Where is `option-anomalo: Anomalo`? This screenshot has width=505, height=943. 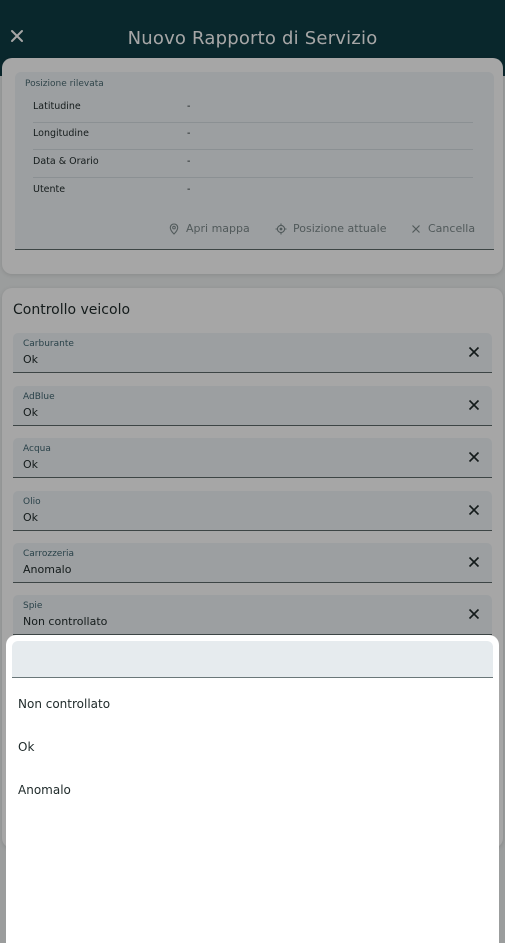 option-anomalo: Anomalo is located at coordinates (44, 790).